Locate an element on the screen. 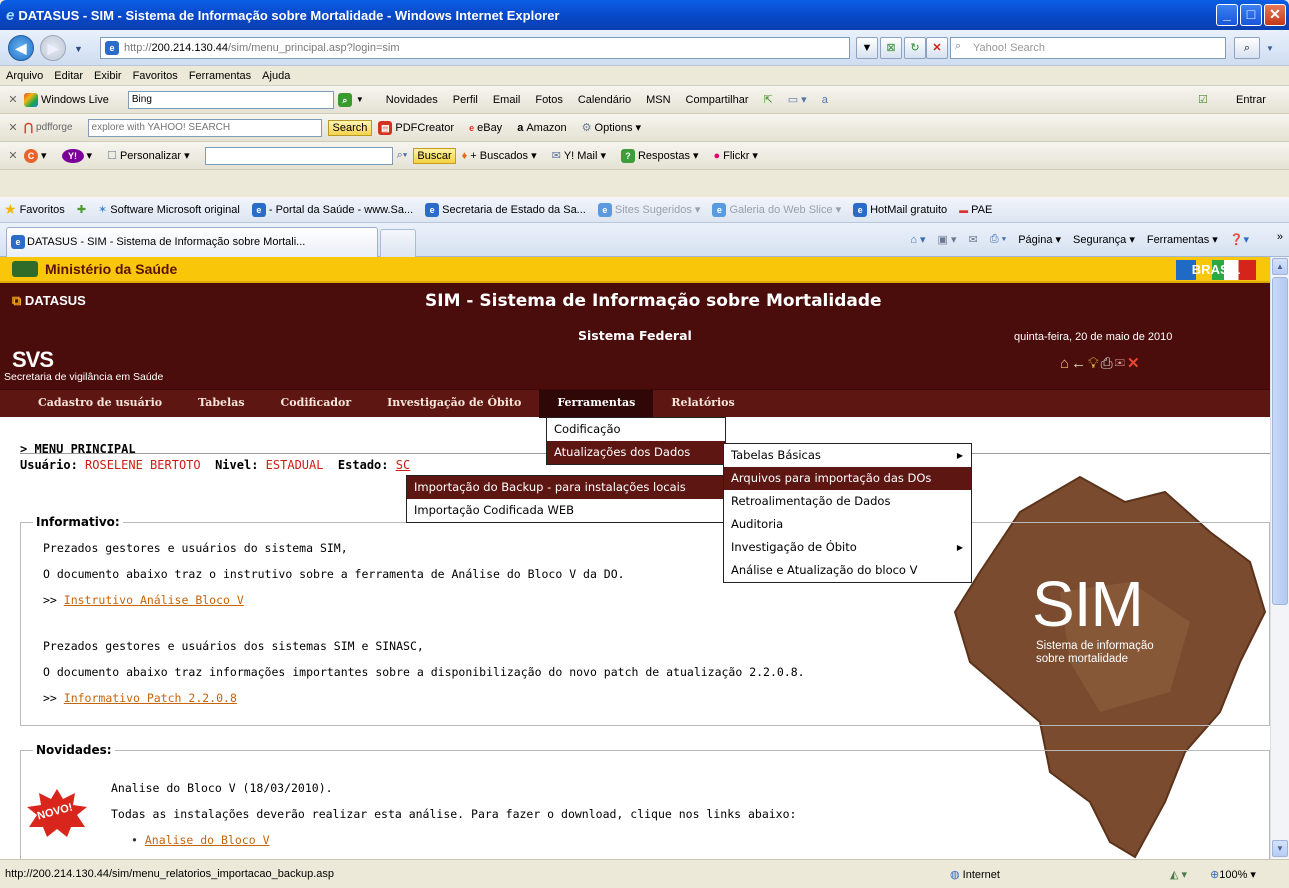 The width and height of the screenshot is (1289, 888). home-icon: ⌂ ▾ is located at coordinates (917, 239).